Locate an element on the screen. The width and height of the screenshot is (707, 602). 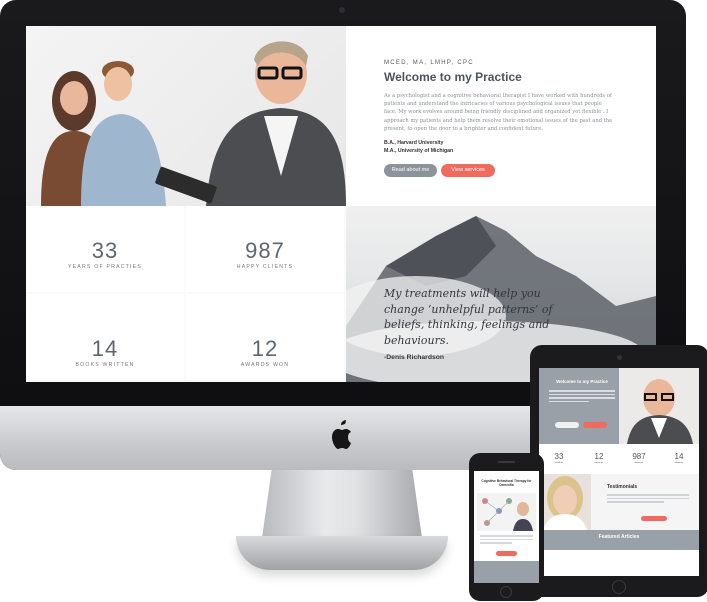
view-services-button: View services is located at coordinates (468, 170).